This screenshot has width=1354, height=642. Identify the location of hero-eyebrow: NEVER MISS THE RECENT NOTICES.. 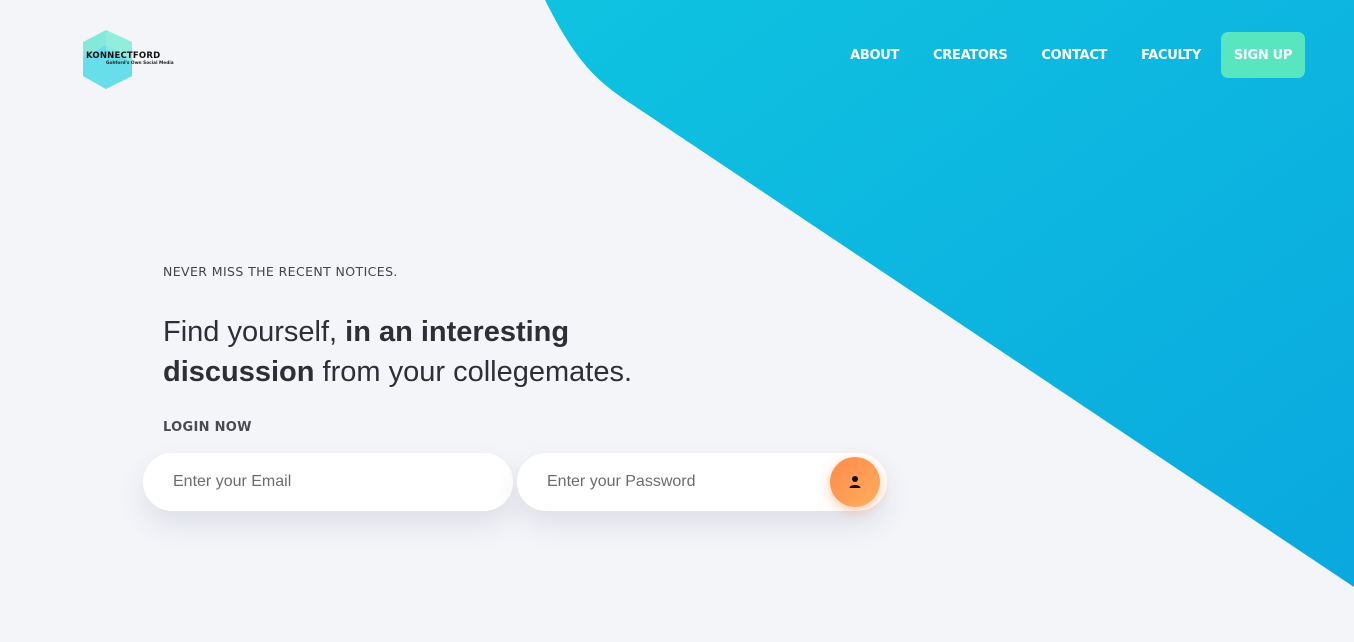
(280, 271).